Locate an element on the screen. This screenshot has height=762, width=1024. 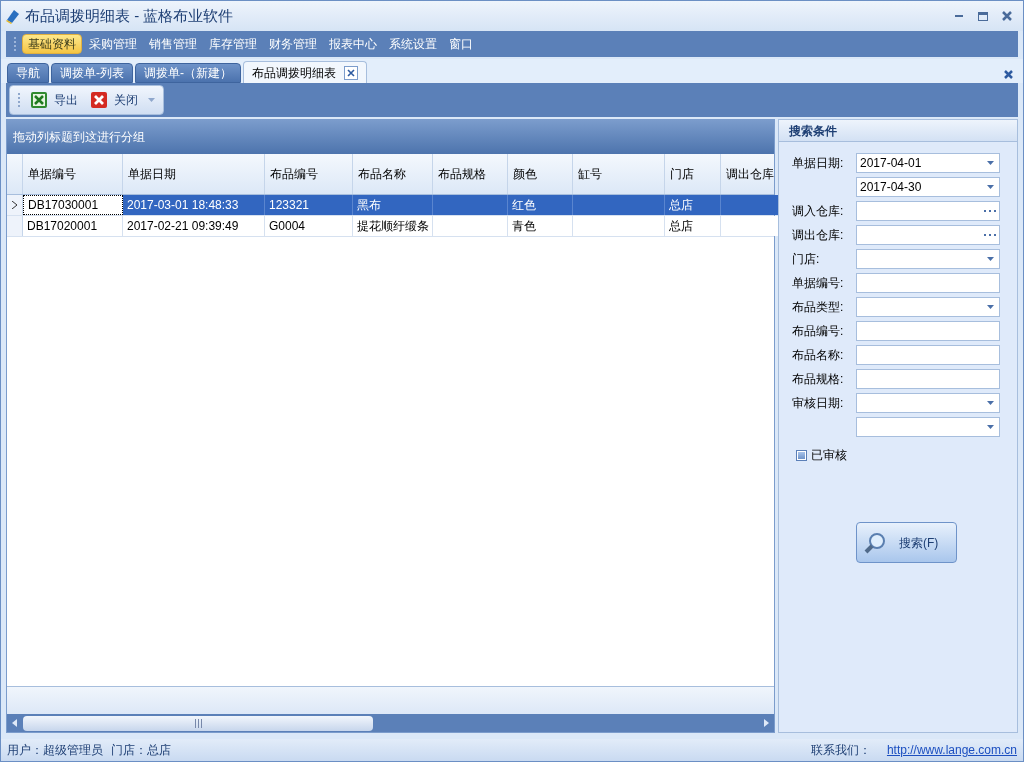
menu-item: 报表中心 is located at coordinates (353, 44).